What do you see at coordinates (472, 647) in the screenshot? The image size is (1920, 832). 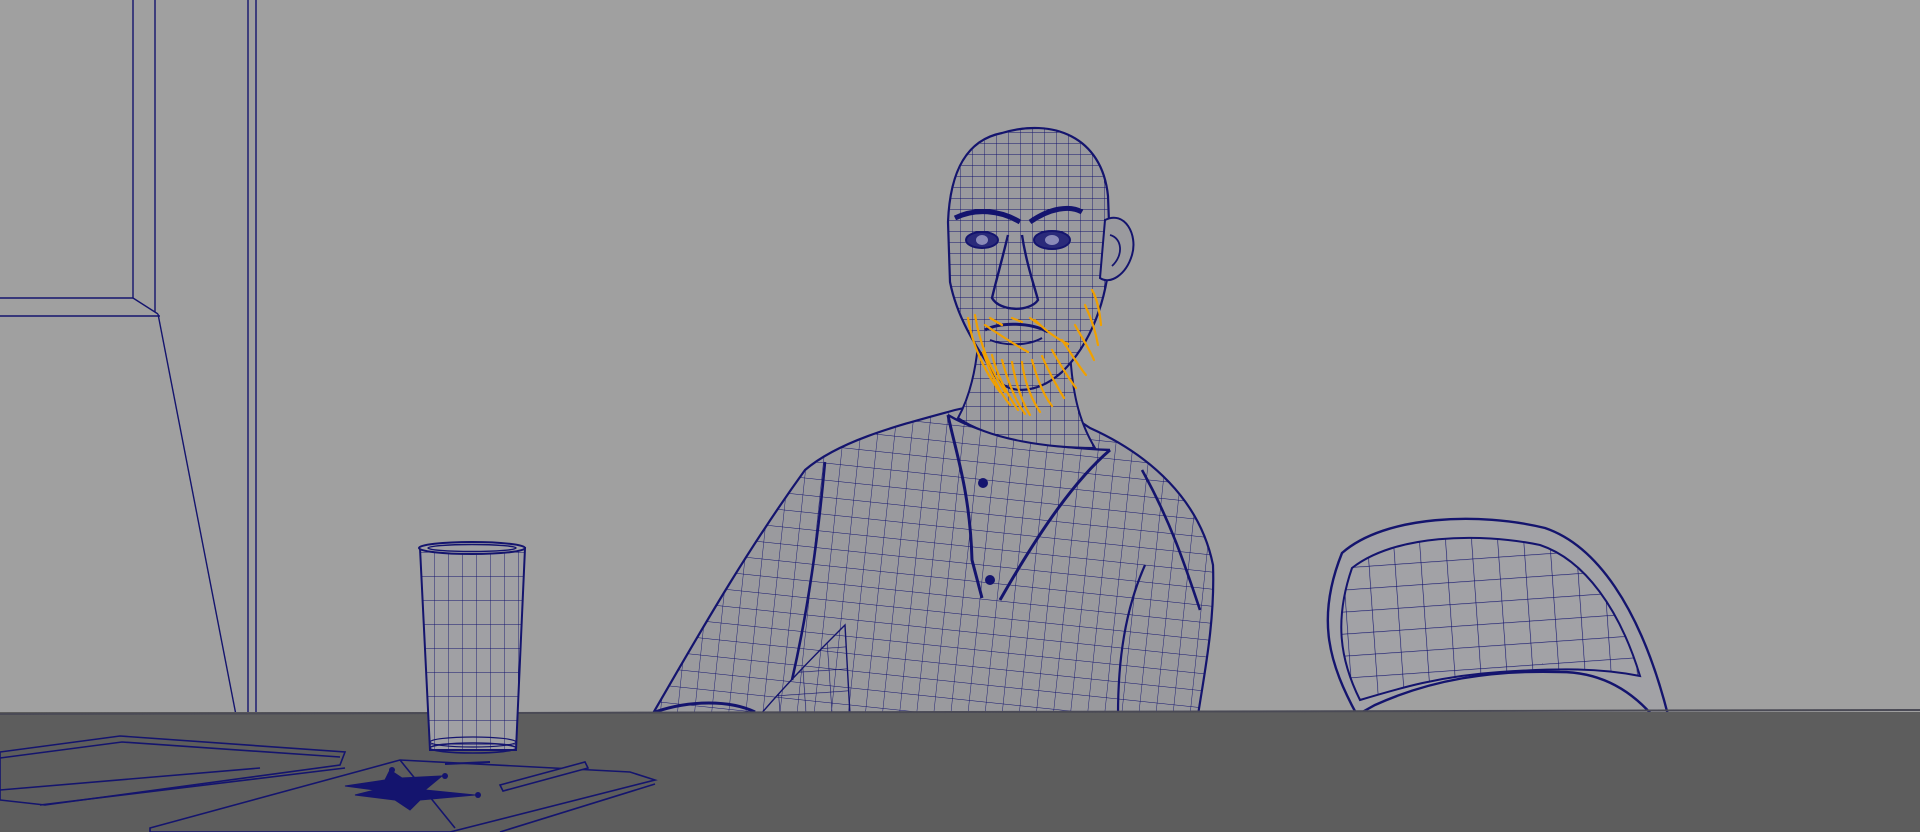 I see `drinking-glass` at bounding box center [472, 647].